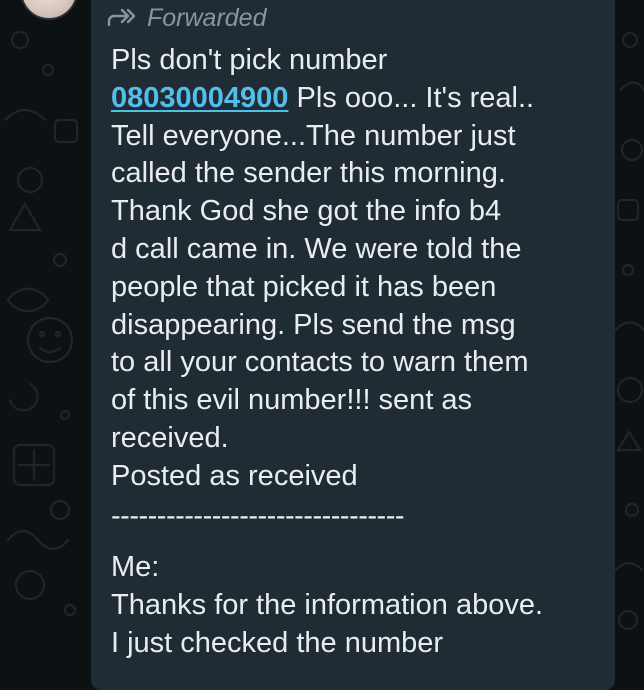  Describe the element at coordinates (308, 173) in the screenshot. I see `message-line: called the sender this morning.` at that location.